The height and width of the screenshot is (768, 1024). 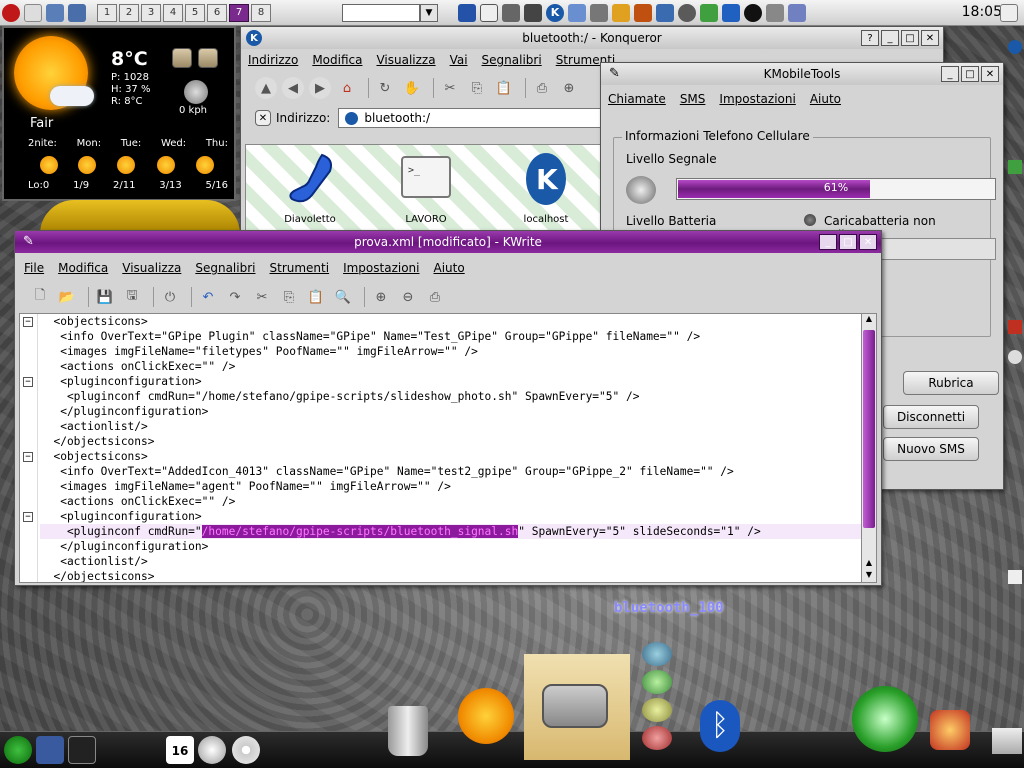 I want to click on wind-button, so click(x=182, y=58).